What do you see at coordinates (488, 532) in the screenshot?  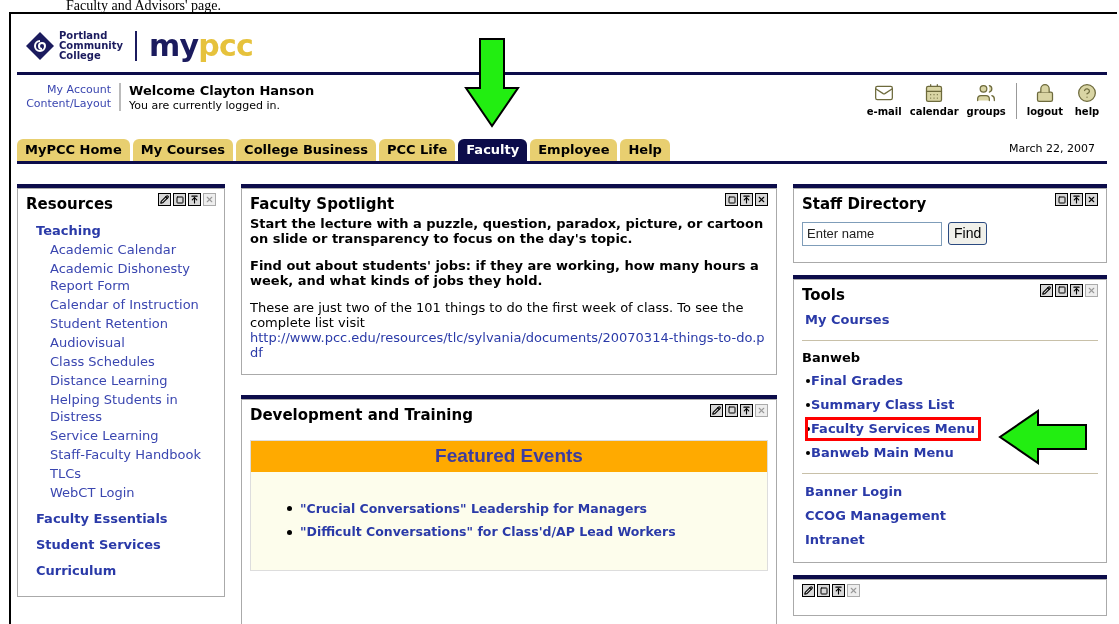 I see `event-link: "Difficult Conversations" for Class'd/AP Lead Workers` at bounding box center [488, 532].